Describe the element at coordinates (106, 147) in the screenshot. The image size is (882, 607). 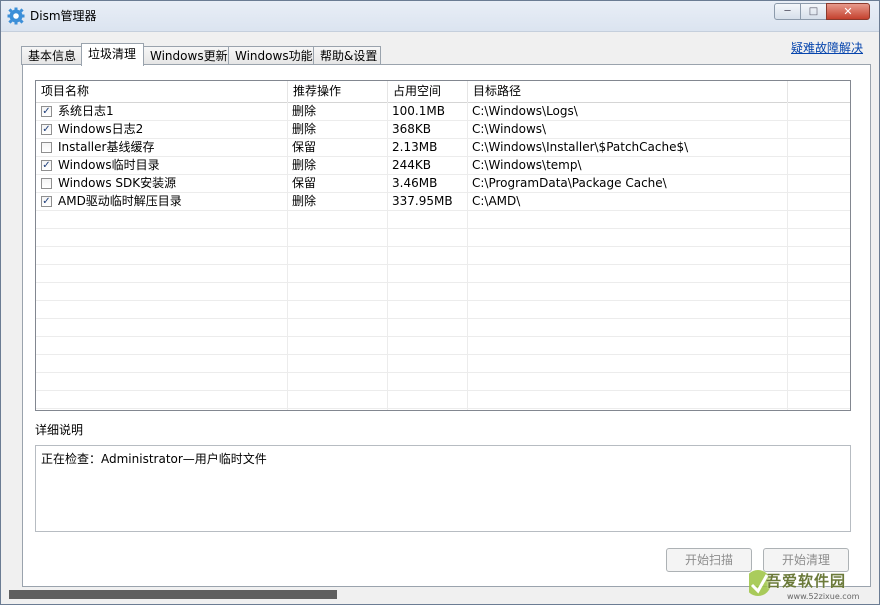
I see `item-name: Installer基线缓存` at that location.